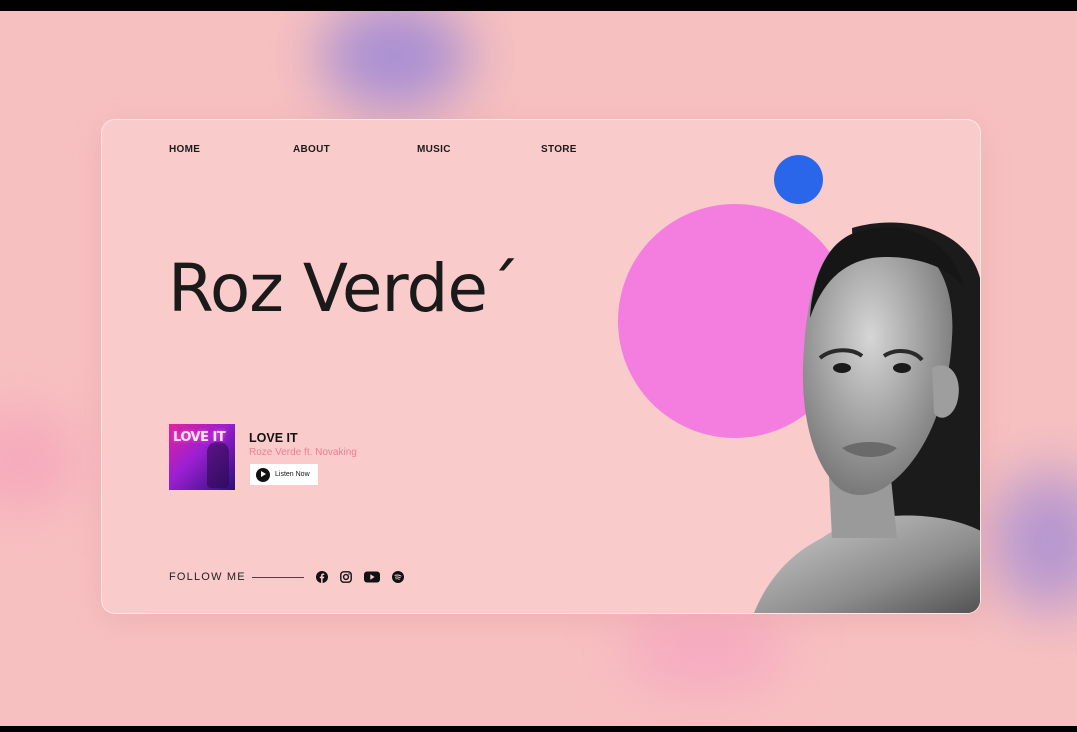 The image size is (1077, 732). I want to click on listen-now-label: Listen Now, so click(292, 474).